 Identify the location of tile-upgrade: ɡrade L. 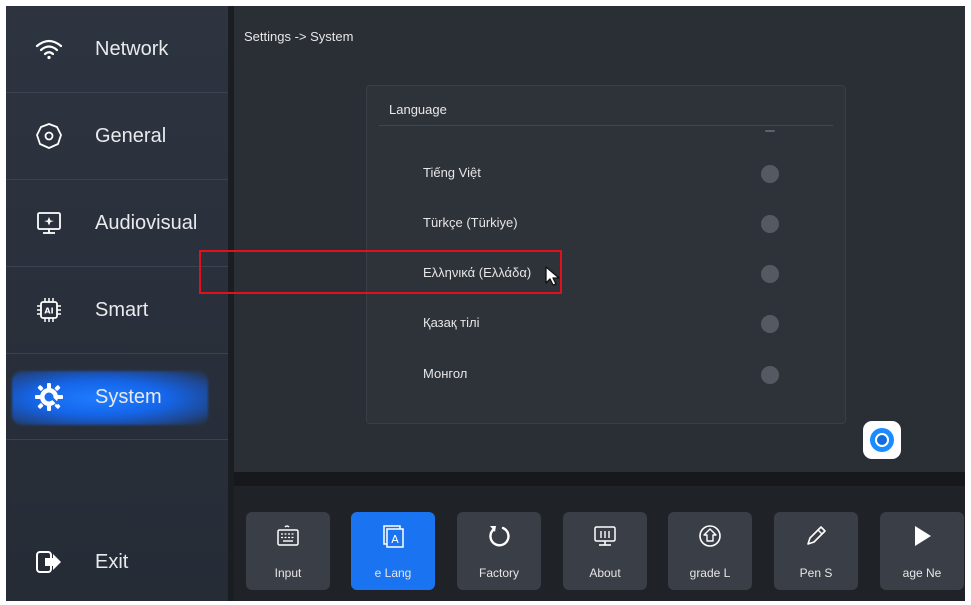
(710, 551).